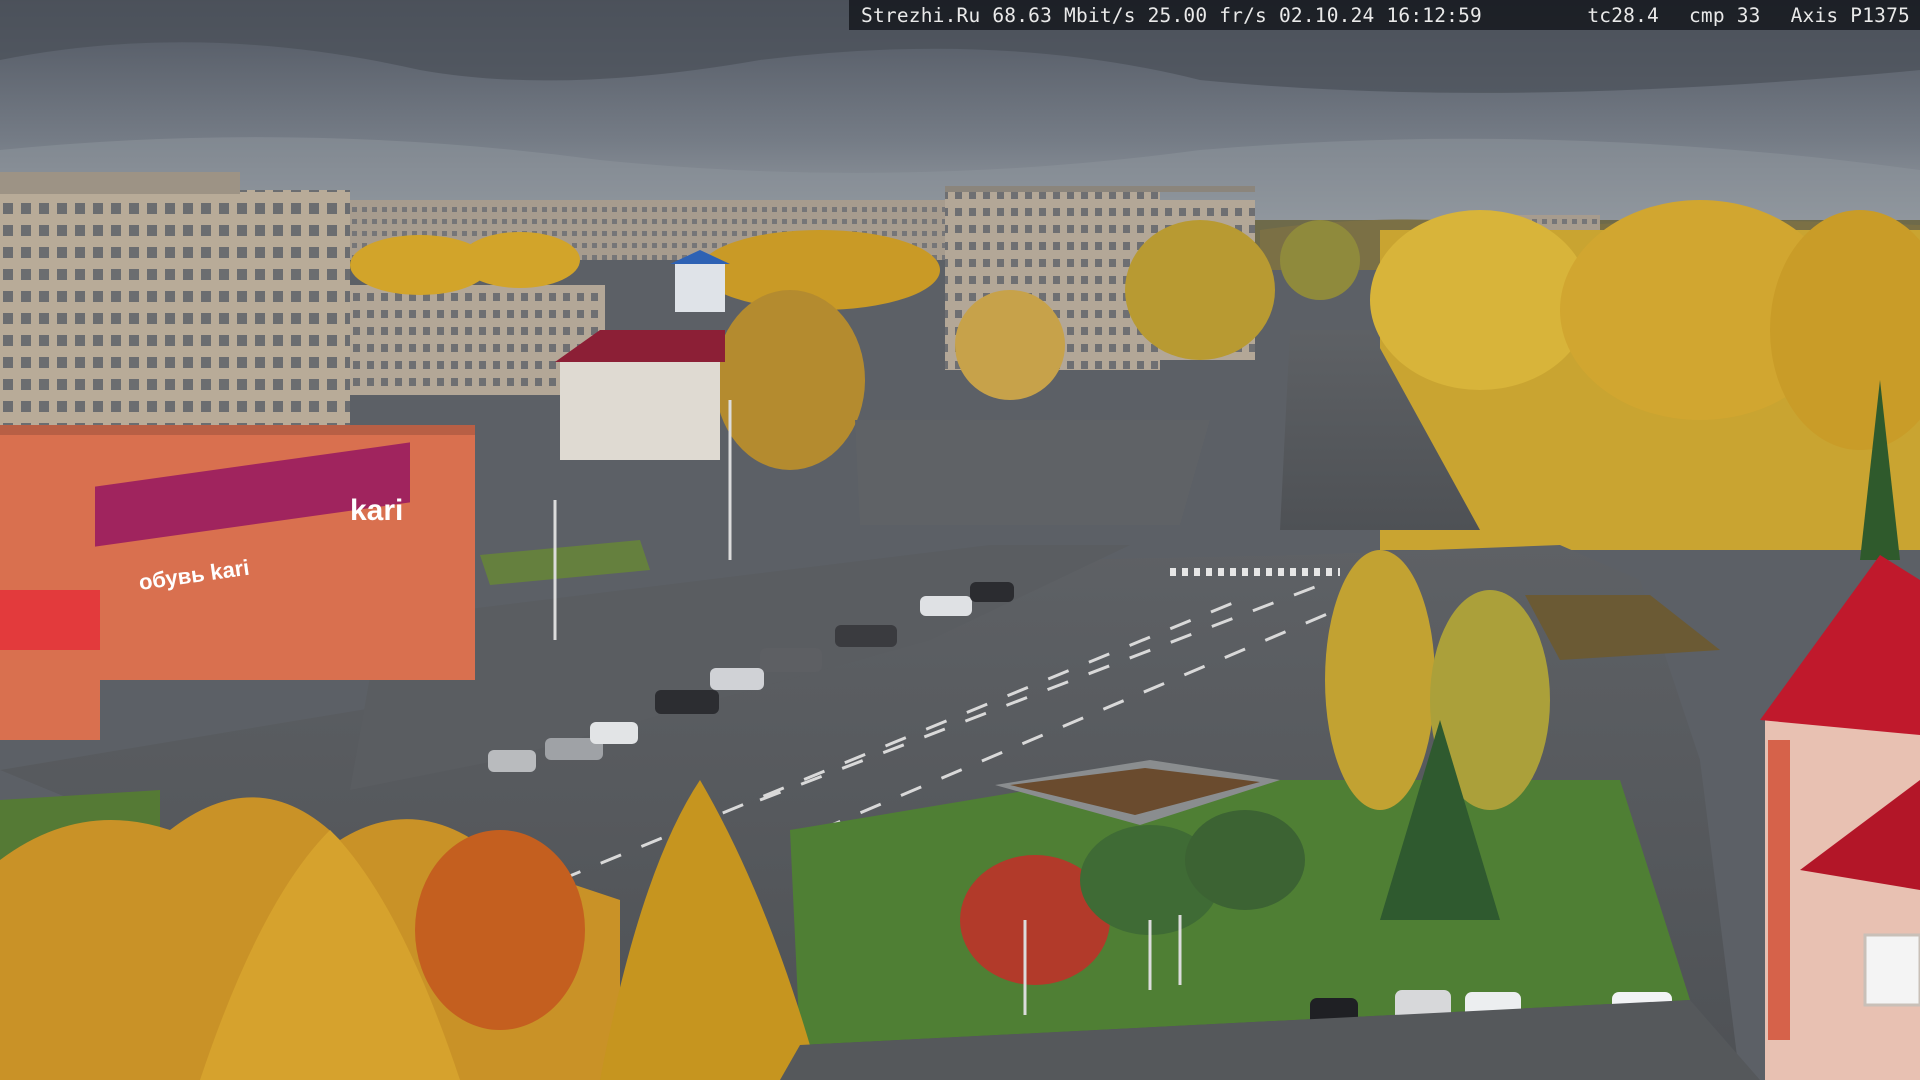 Image resolution: width=1920 pixels, height=1080 pixels. What do you see at coordinates (1779, 890) in the screenshot?
I see `red-roof-tower-sign` at bounding box center [1779, 890].